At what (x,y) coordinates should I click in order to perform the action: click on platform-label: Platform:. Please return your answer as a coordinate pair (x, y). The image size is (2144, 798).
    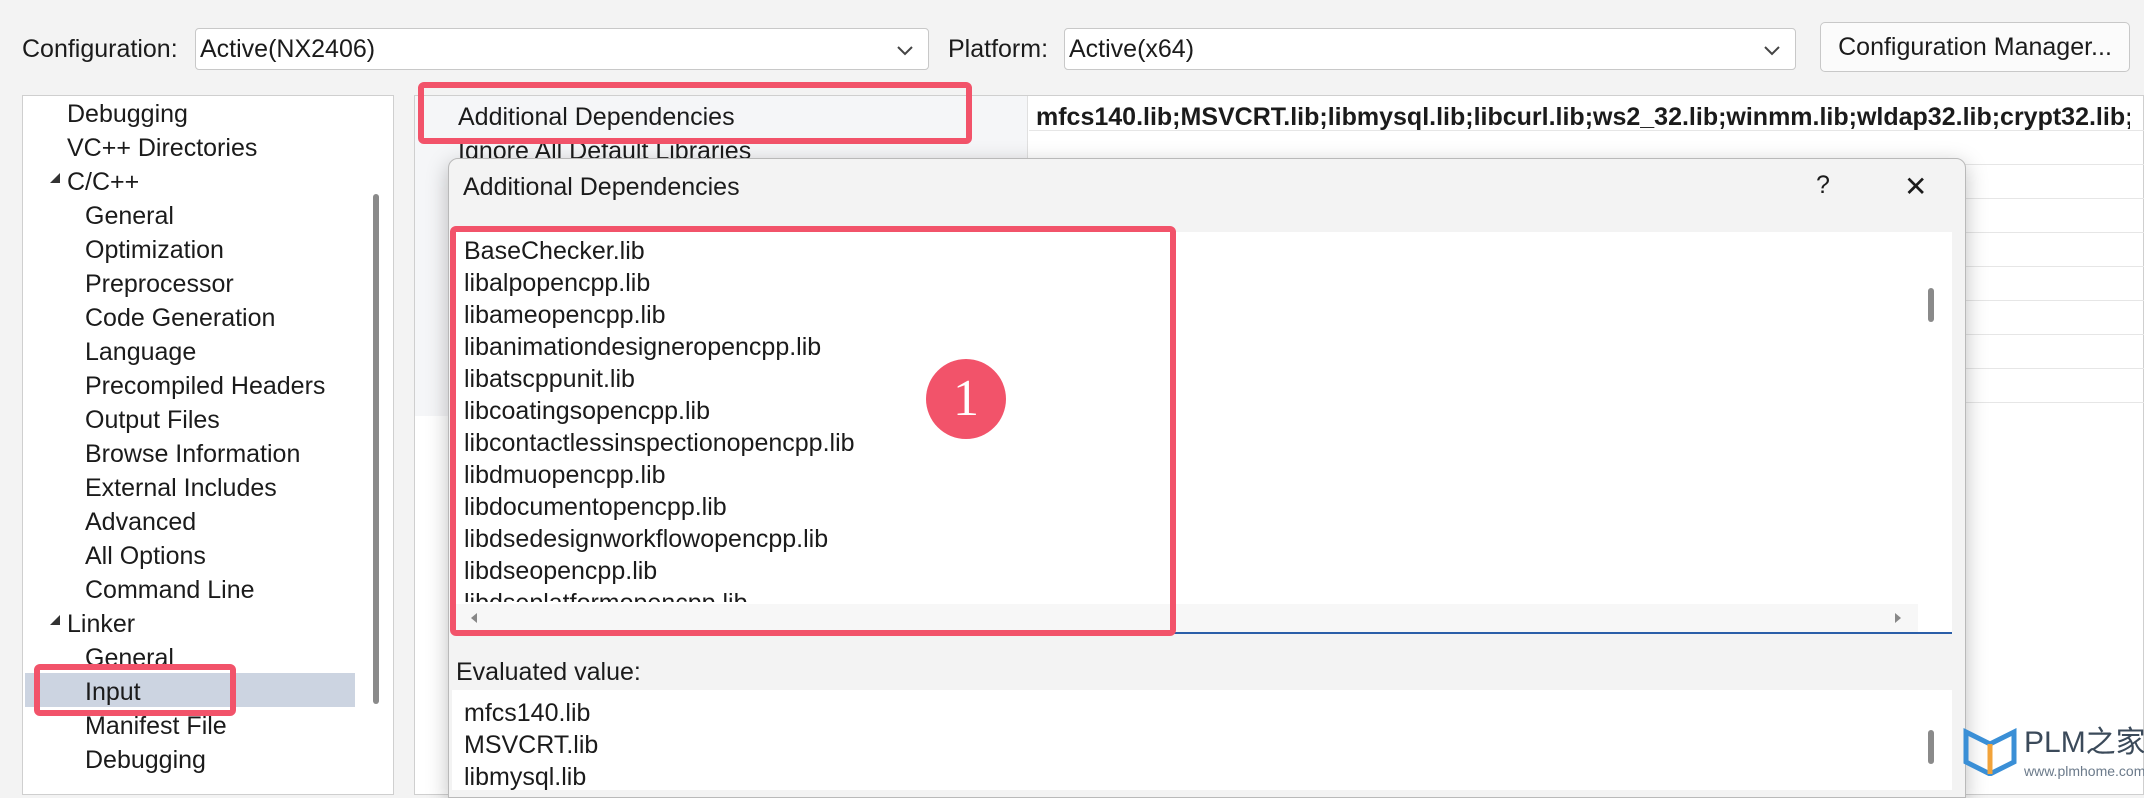
    Looking at the image, I should click on (998, 49).